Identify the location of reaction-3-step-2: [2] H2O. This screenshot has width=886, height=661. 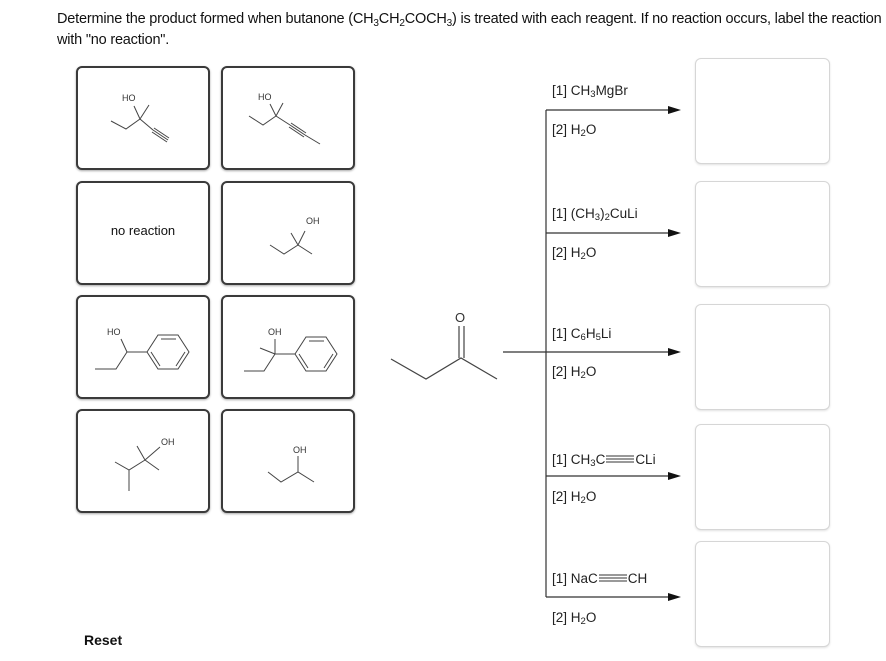
(574, 372).